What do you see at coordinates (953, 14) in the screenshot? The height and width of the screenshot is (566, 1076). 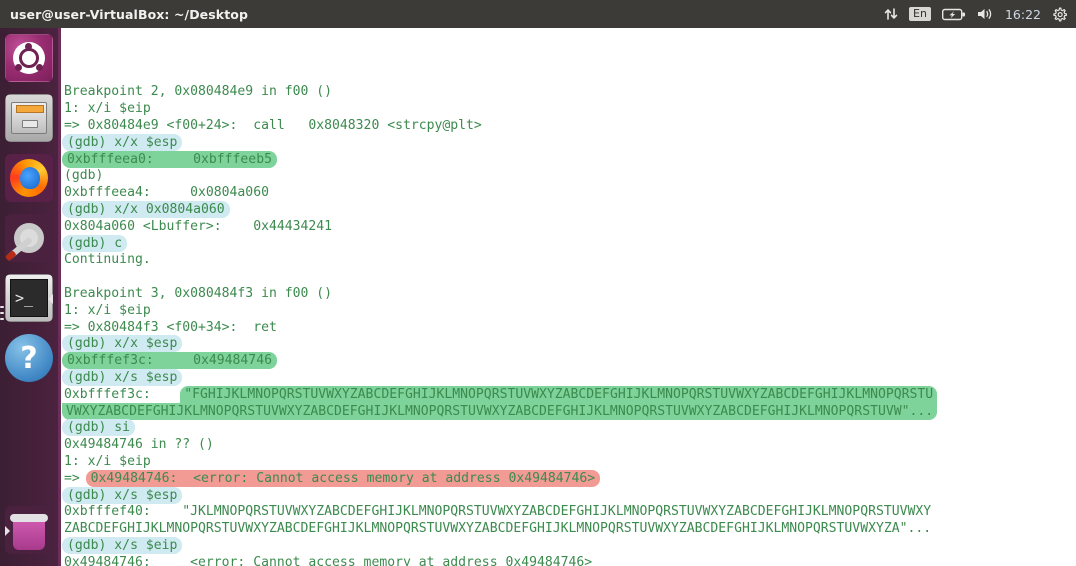 I see `battery-icon` at bounding box center [953, 14].